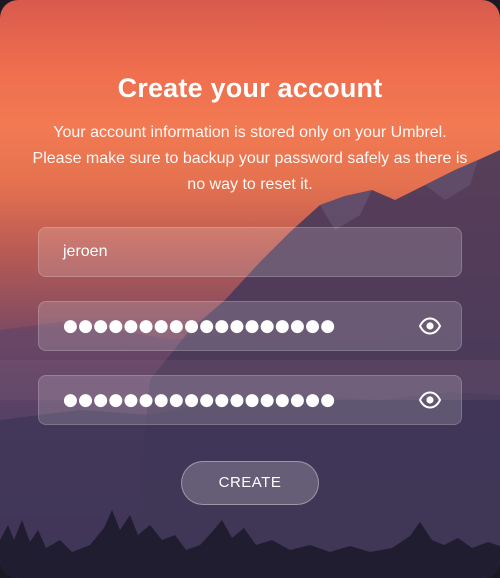 This screenshot has width=500, height=578. I want to click on password-field: ●●●●●●●●●●●●●●●●●●, so click(250, 326).